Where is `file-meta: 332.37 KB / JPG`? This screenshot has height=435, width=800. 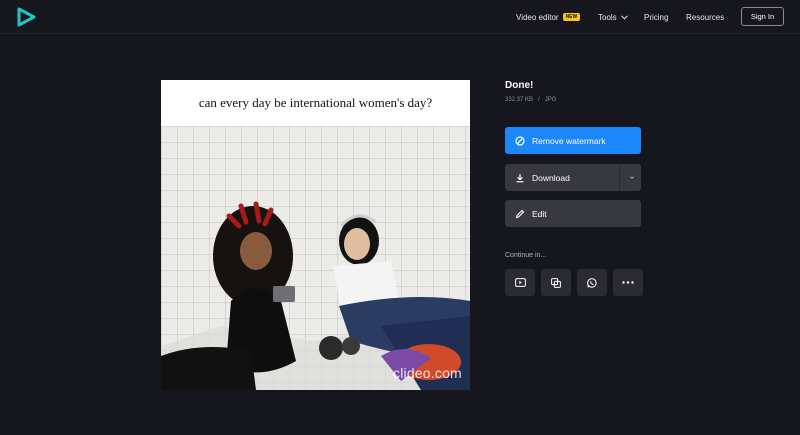 file-meta: 332.37 KB / JPG is located at coordinates (573, 100).